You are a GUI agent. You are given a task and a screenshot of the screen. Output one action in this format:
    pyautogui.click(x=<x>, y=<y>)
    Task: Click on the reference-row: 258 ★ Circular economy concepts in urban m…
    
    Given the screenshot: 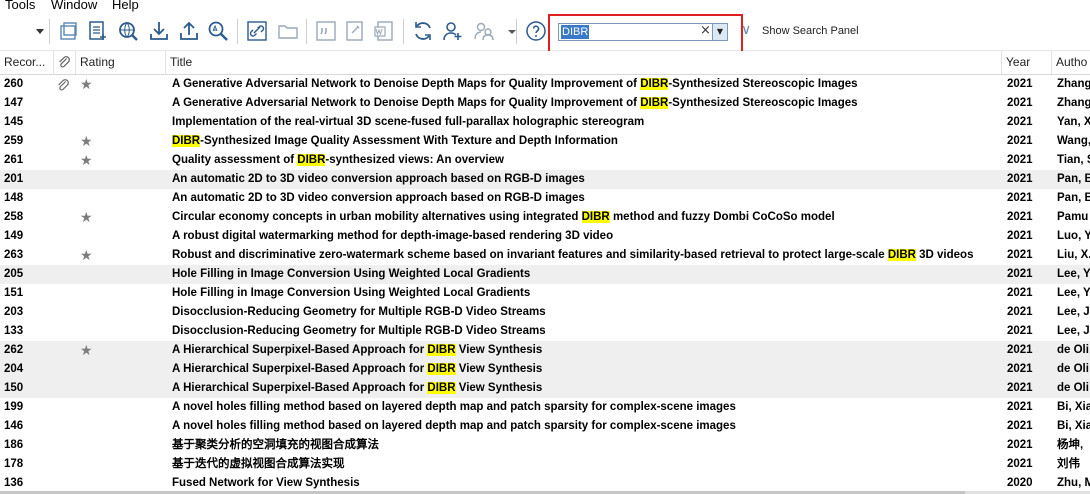 What is the action you would take?
    pyautogui.click(x=545, y=217)
    